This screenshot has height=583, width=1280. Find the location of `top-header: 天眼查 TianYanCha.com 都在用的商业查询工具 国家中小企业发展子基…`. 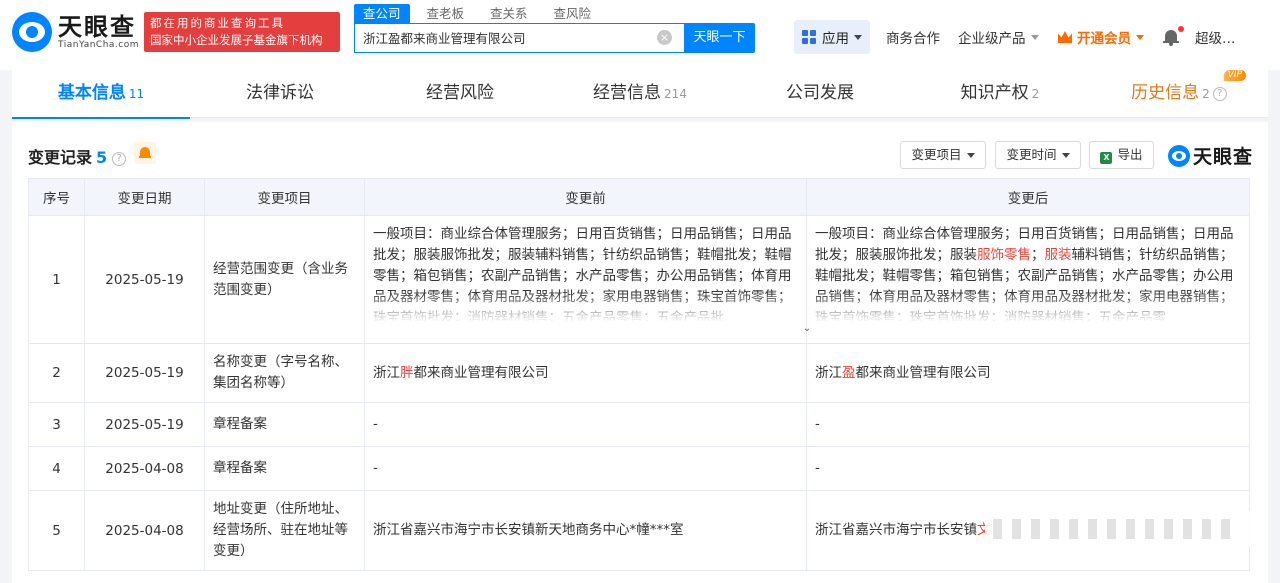

top-header: 天眼查 TianYanCha.com 都在用的商业查询工具 国家中小企业发展子基… is located at coordinates (640, 35).